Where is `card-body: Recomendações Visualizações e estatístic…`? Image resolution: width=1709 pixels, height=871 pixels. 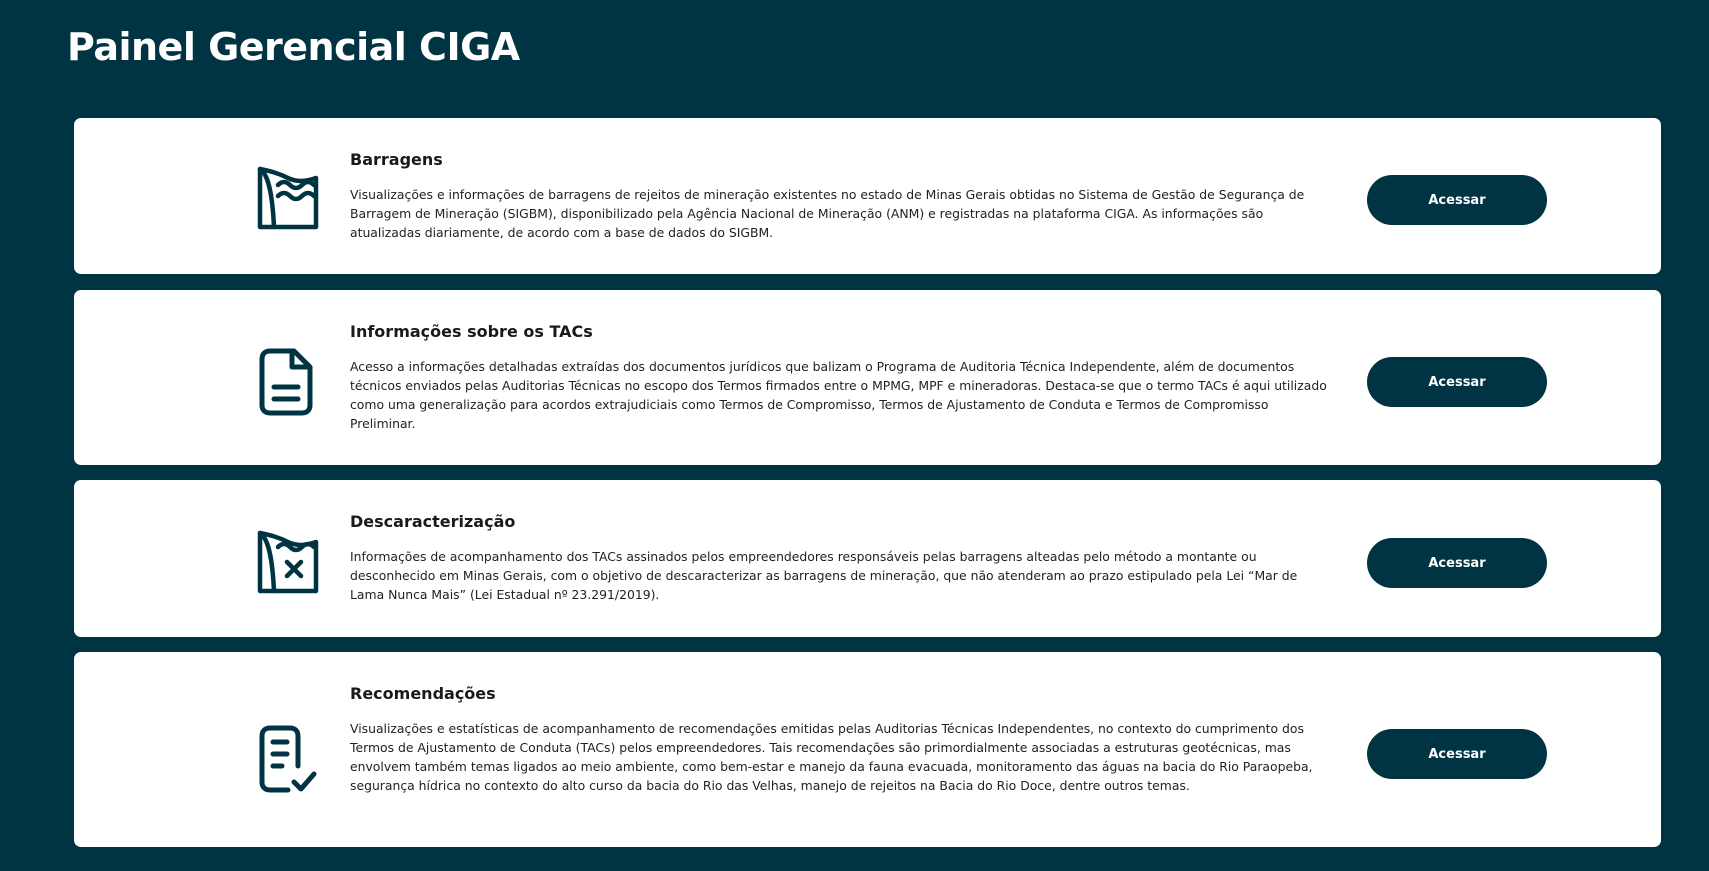
card-body: Recomendações Visualizações e estatístic… is located at coordinates (840, 739).